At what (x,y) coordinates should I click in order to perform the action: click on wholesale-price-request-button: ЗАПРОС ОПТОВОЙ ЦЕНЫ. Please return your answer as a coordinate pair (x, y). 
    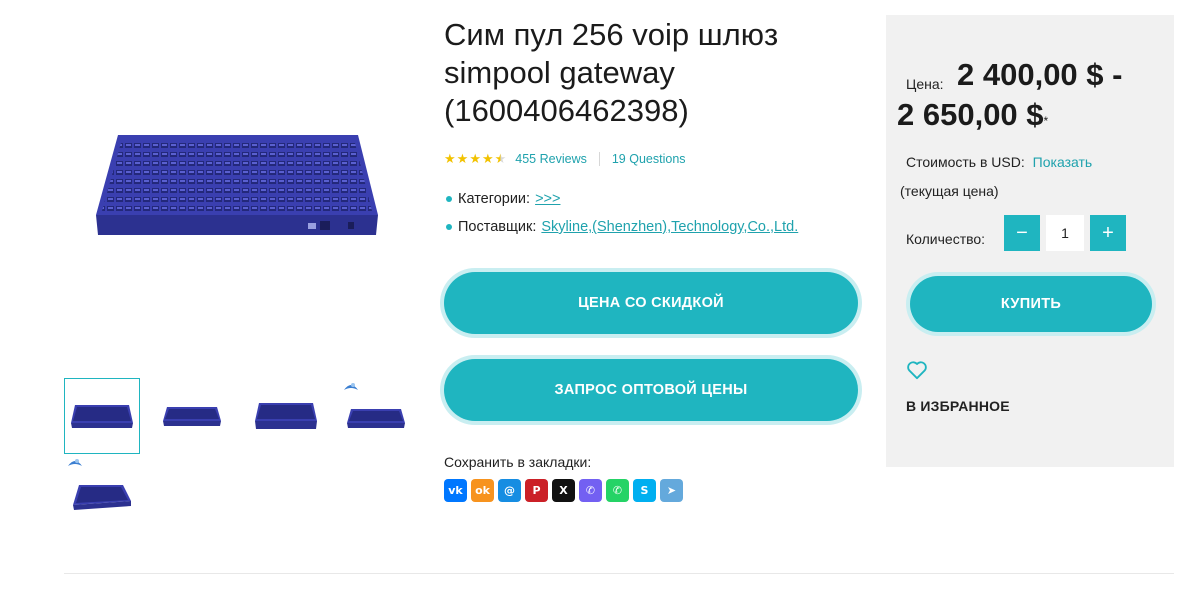
    Looking at the image, I should click on (651, 390).